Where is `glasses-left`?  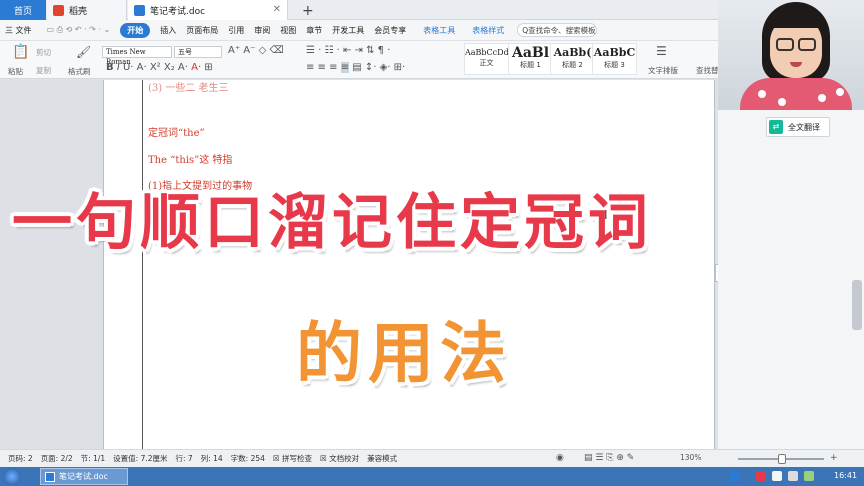
glasses-left is located at coordinates (785, 44).